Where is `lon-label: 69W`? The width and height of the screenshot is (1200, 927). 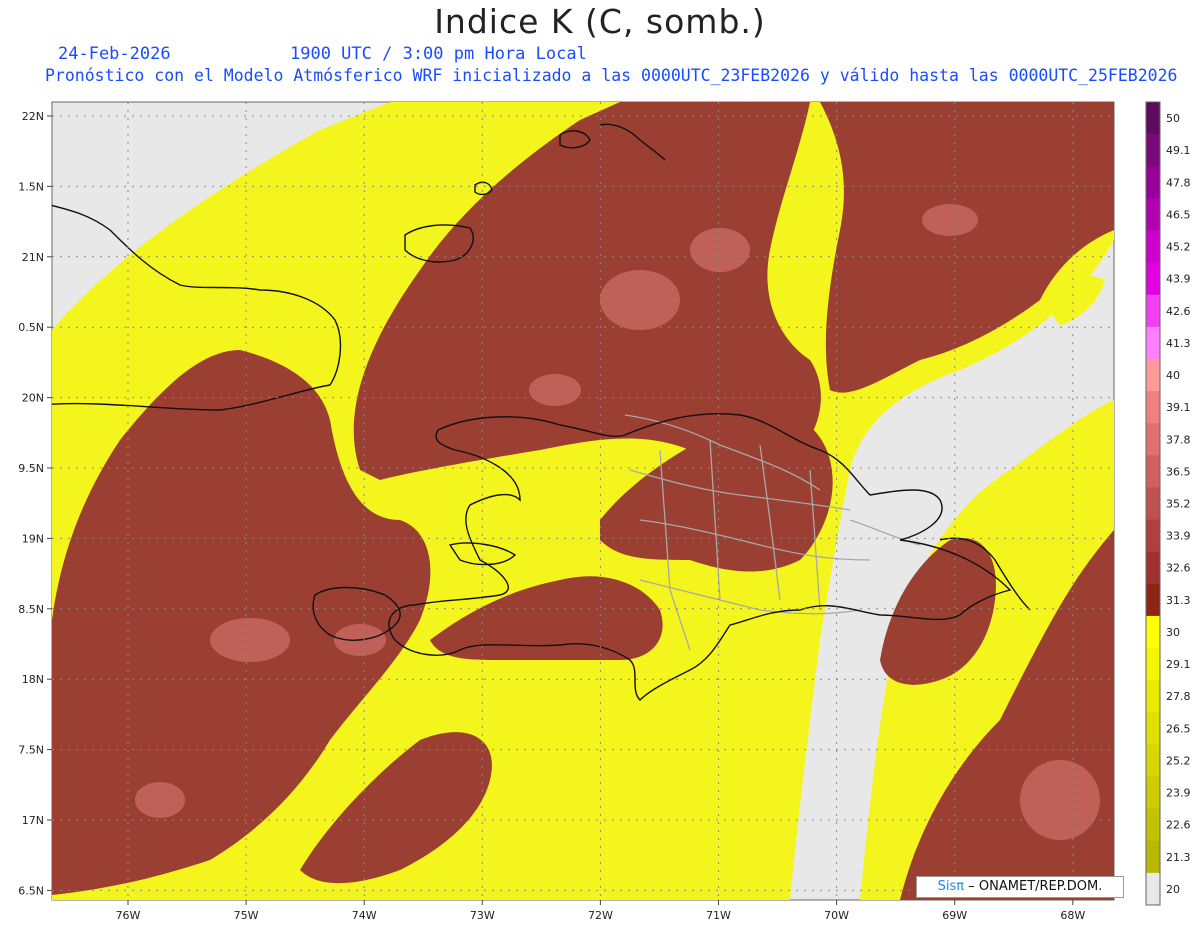 lon-label: 69W is located at coordinates (954, 915).